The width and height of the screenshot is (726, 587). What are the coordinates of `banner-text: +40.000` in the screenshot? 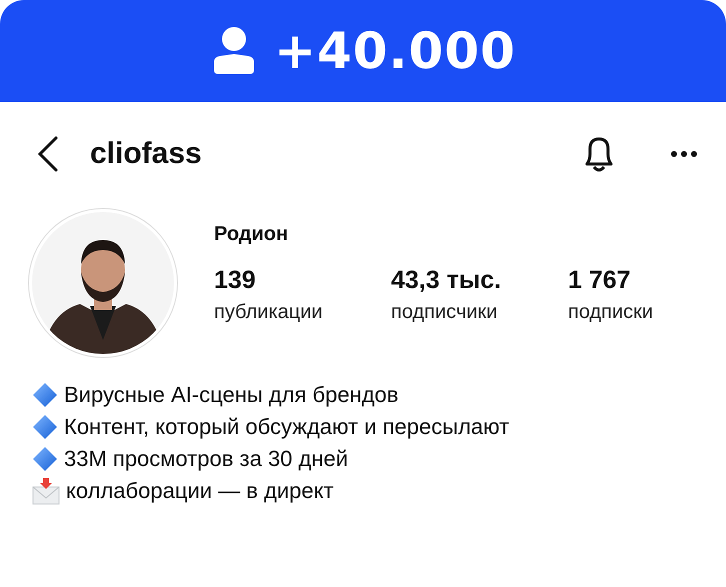 It's located at (395, 51).